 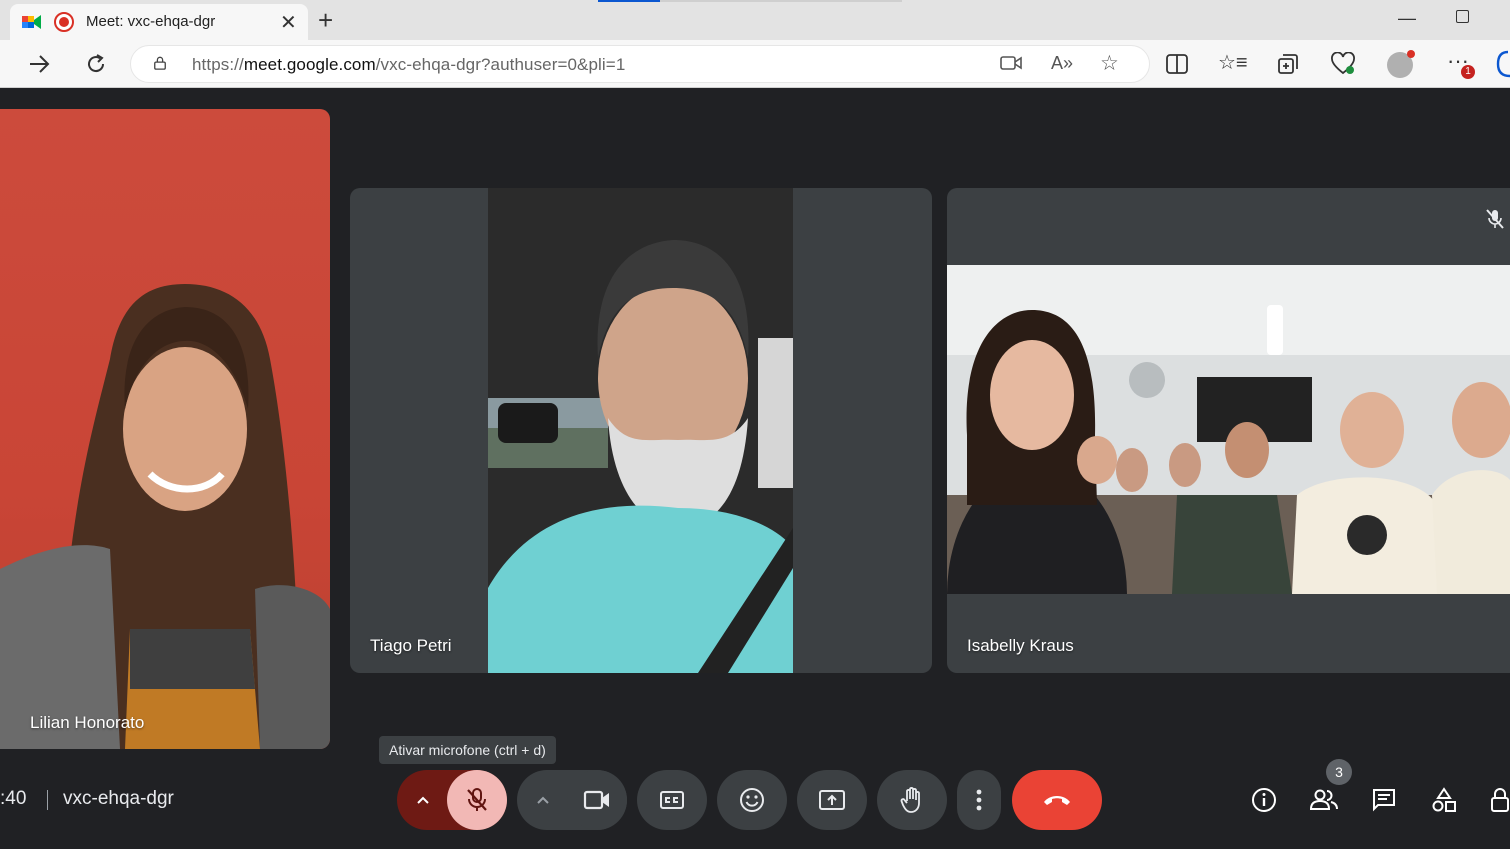 I want to click on divider, so click(x=47, y=800).